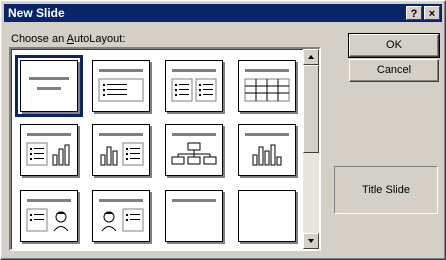 The image size is (446, 260). I want to click on layout-two-column-text, so click(194, 86).